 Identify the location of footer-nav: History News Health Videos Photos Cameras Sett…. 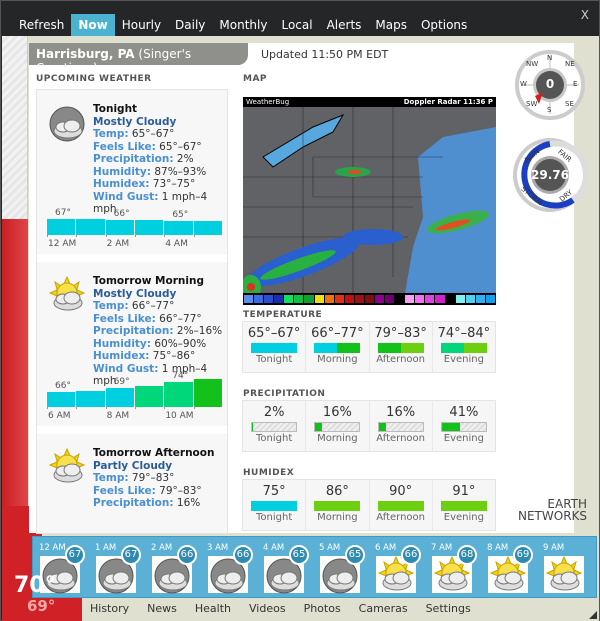
(280, 608).